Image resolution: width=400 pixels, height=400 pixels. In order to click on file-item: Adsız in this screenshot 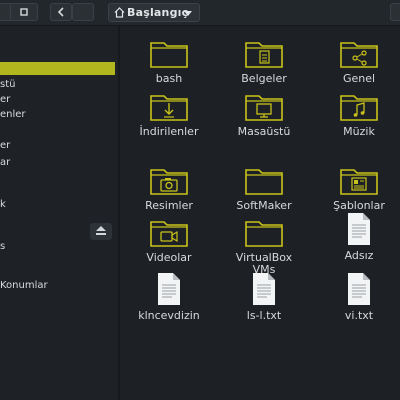, I will do `click(357, 237)`.